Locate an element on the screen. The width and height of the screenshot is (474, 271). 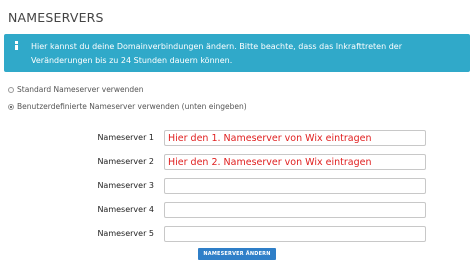
page-title: NAMESERVERS is located at coordinates (56, 17).